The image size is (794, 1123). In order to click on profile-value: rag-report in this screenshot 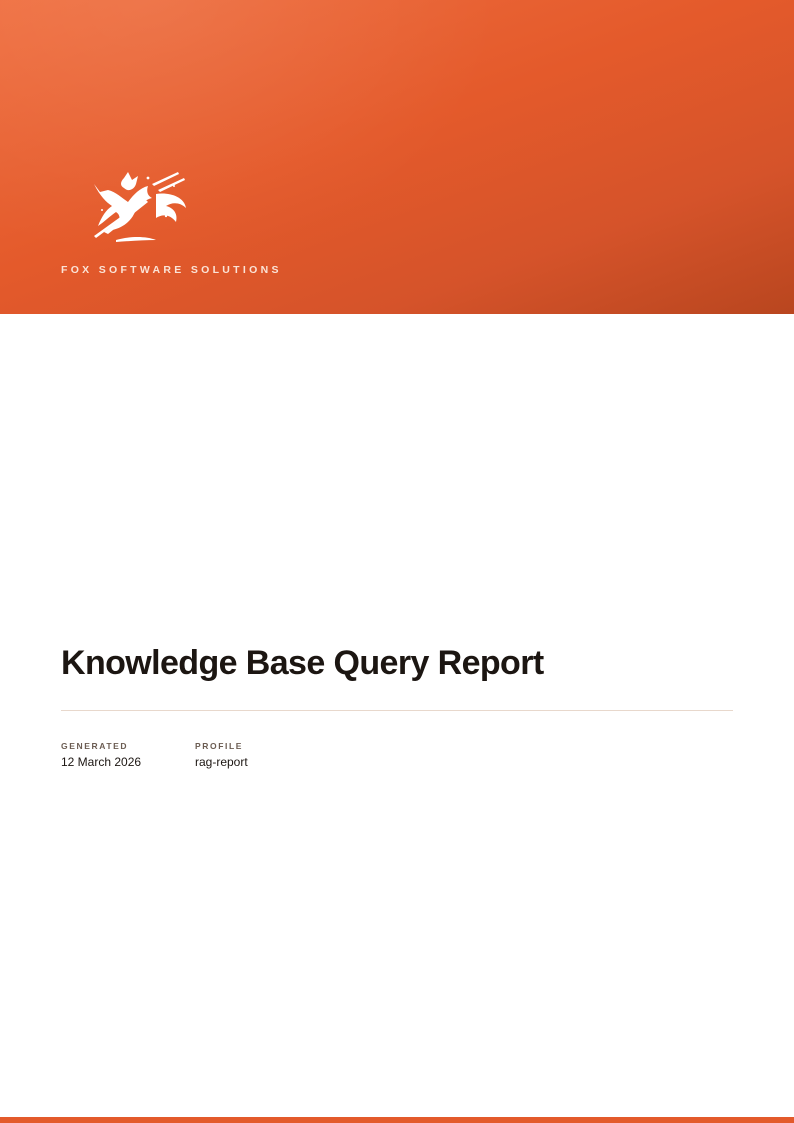, I will do `click(221, 762)`.